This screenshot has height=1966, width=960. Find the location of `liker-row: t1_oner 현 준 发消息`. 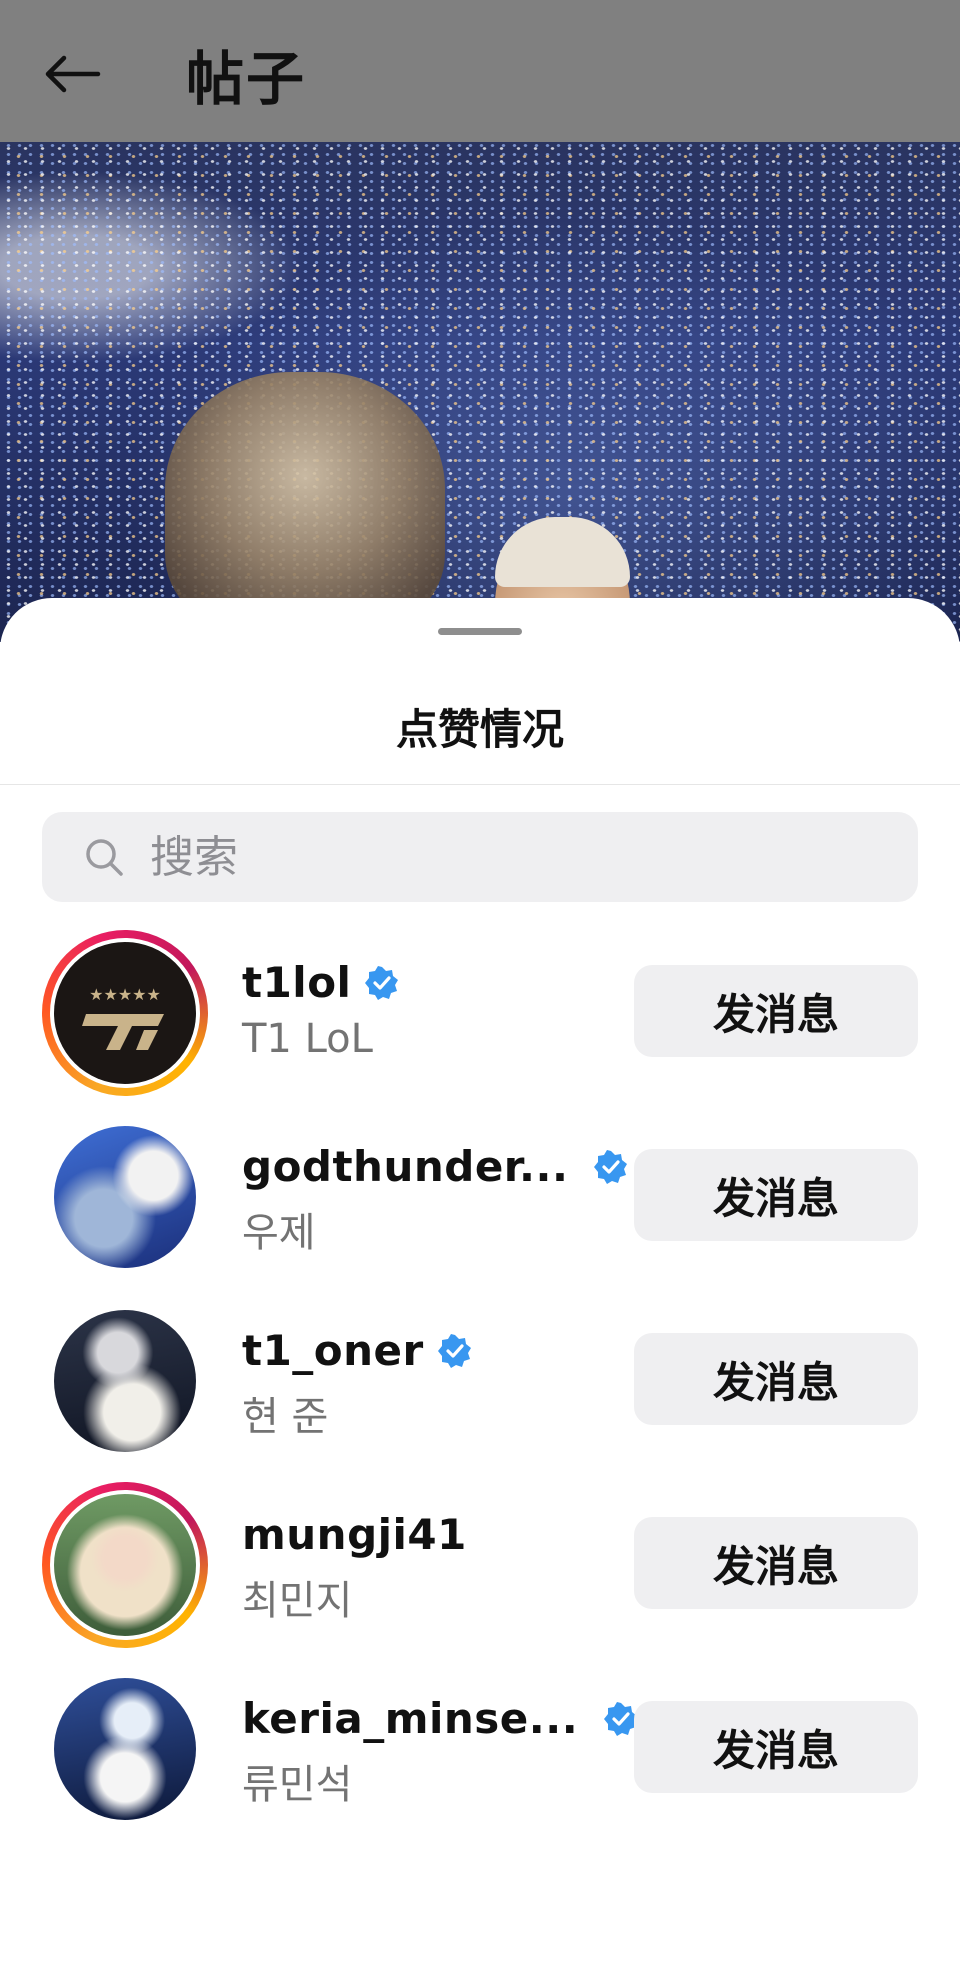

liker-row: t1_oner 현 준 发消息 is located at coordinates (480, 1383).